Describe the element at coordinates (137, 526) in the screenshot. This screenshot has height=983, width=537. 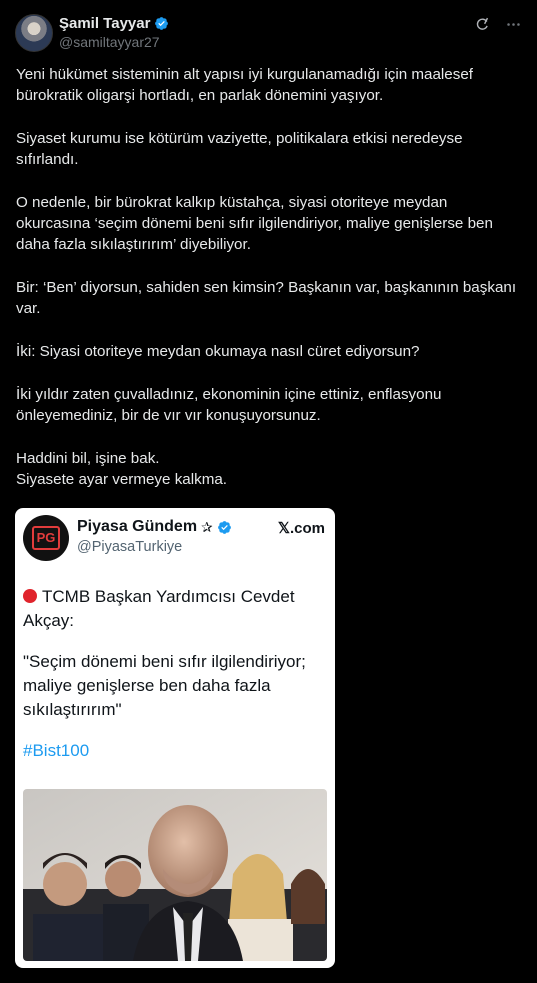
I see `card-author-name: Piyasa Gündem` at that location.